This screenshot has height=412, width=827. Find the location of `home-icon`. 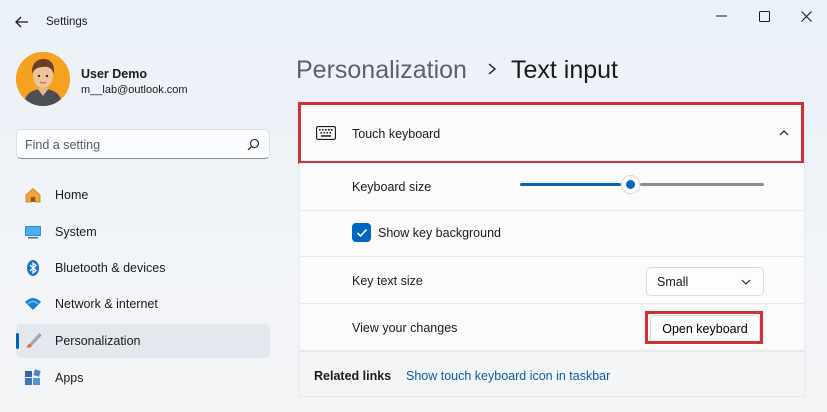

home-icon is located at coordinates (33, 195).